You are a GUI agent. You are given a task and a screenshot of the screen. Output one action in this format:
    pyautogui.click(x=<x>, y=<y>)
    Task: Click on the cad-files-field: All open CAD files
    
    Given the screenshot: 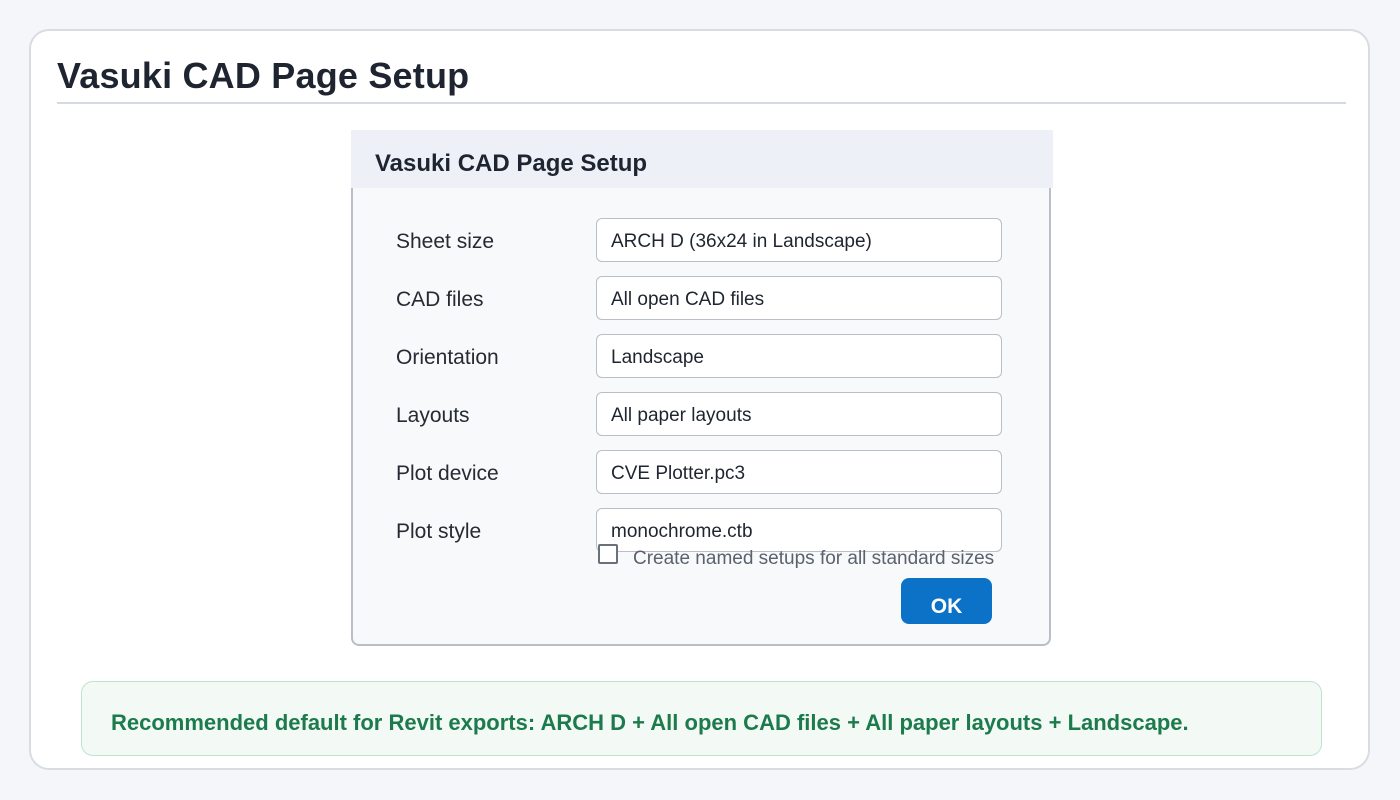 What is the action you would take?
    pyautogui.click(x=799, y=298)
    